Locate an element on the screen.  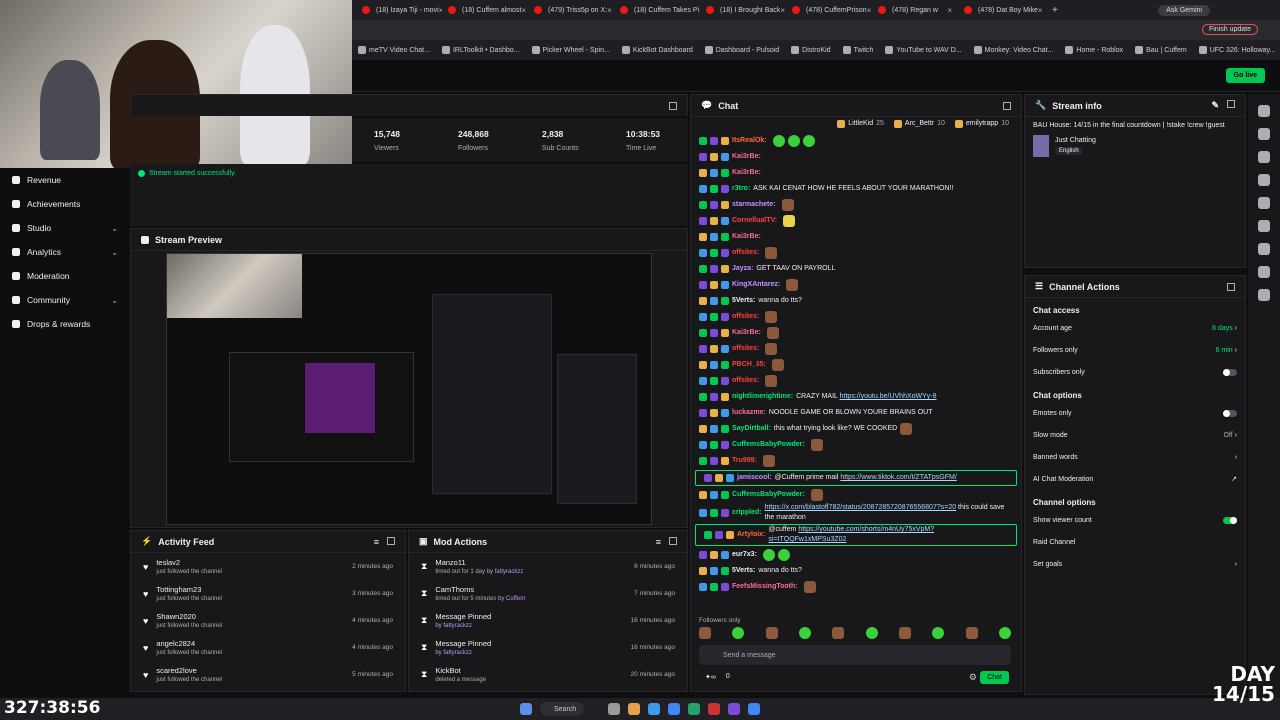
browser-tab: (478) Dat Boy Mike × is located at coordinates (1001, 10).